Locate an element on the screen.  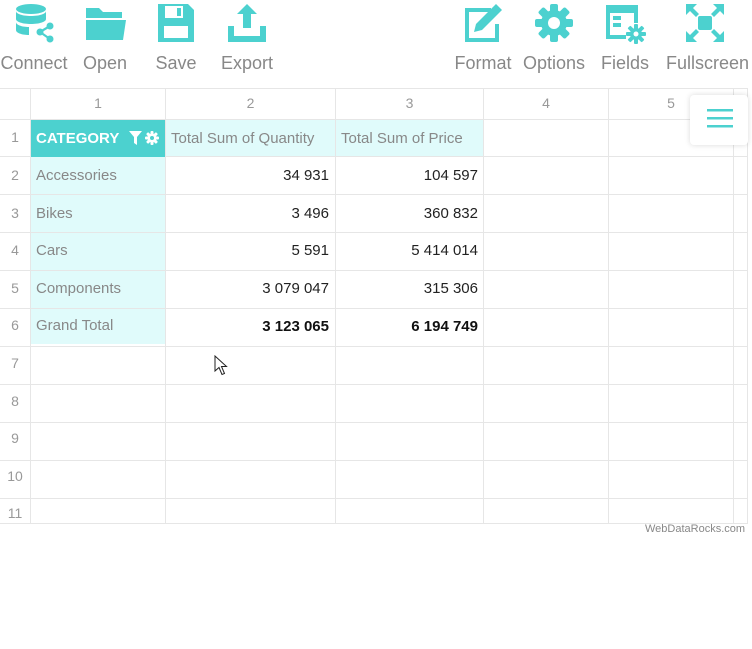
row-label: Bikes is located at coordinates (54, 213).